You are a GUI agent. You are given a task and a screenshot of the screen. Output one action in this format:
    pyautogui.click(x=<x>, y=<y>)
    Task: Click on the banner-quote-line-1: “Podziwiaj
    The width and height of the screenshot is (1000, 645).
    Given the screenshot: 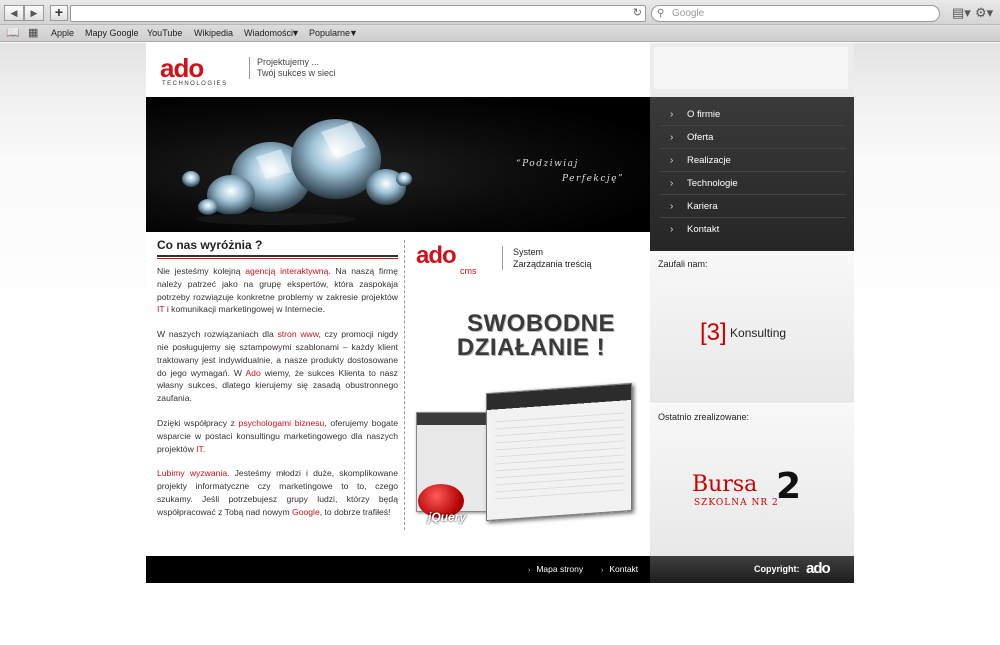 What is the action you would take?
    pyautogui.click(x=547, y=164)
    